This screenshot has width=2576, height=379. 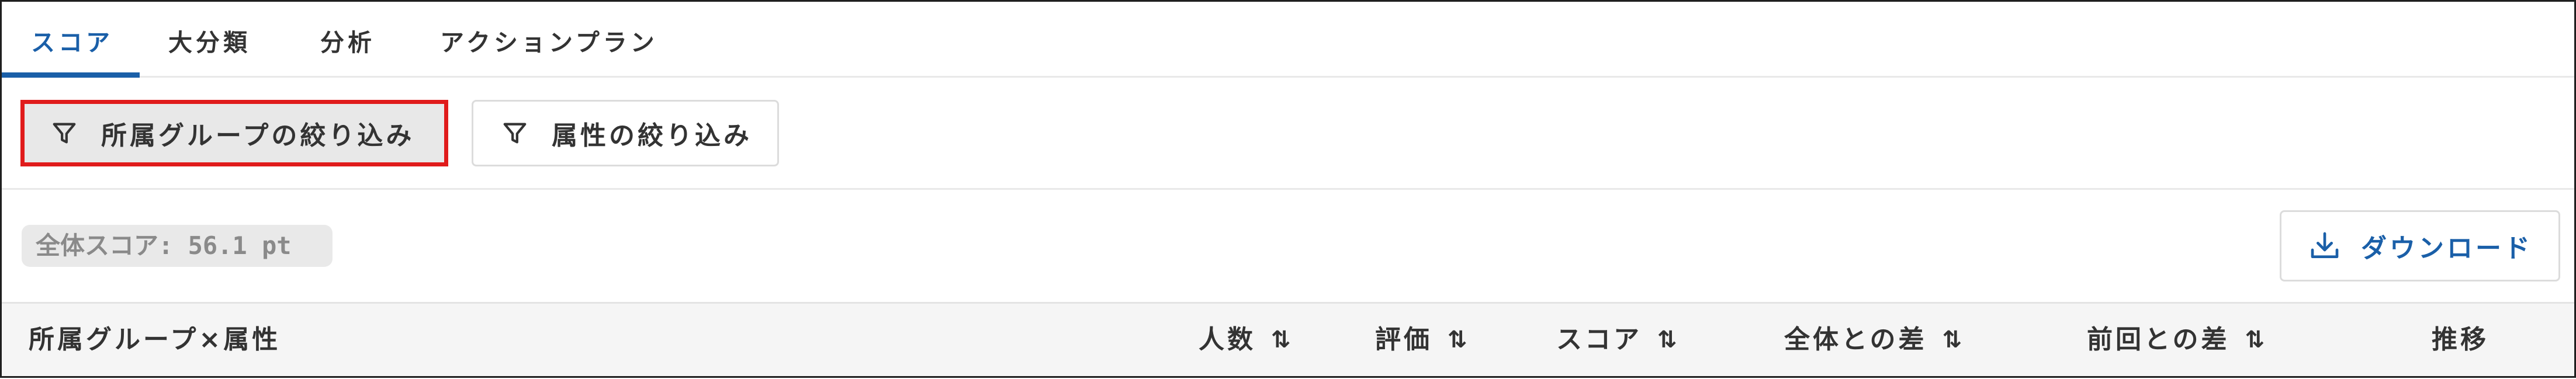 I want to click on column-label: 推移, so click(x=2461, y=339).